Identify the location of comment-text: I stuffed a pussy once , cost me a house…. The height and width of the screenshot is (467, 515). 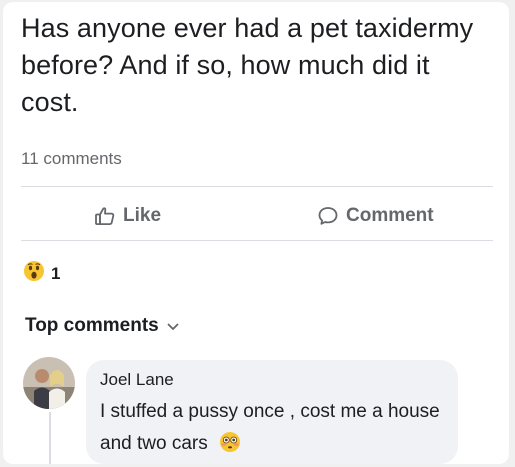
(275, 430).